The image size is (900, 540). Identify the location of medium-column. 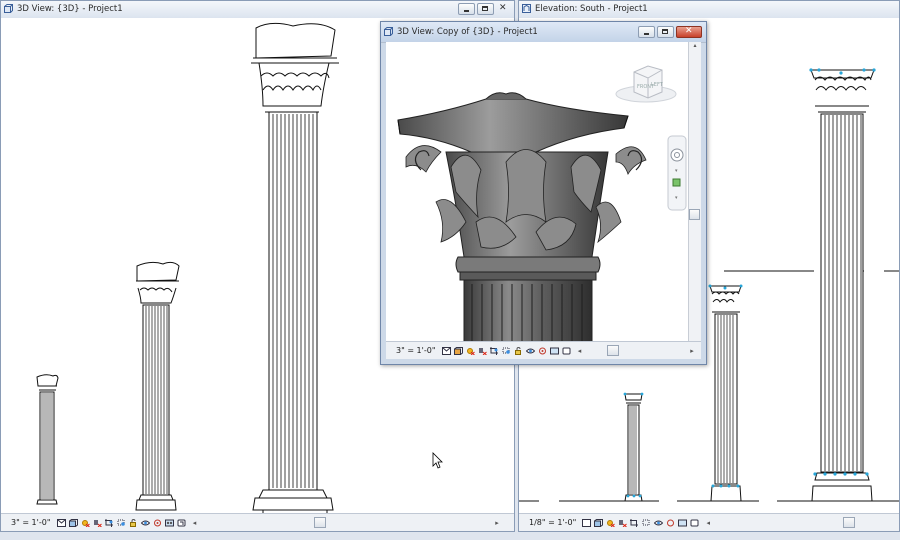
(157, 386).